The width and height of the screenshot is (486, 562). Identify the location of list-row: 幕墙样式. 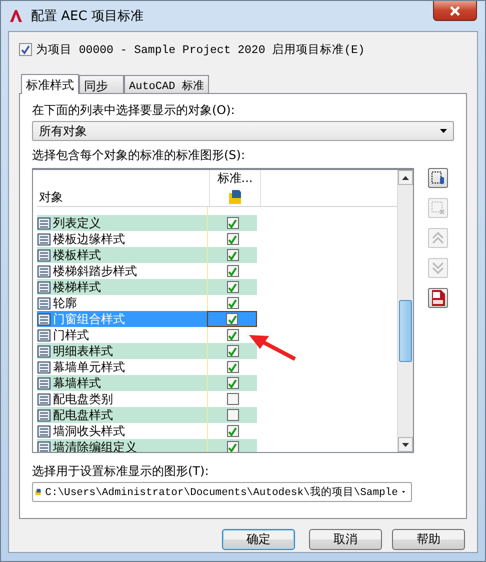
(122, 383).